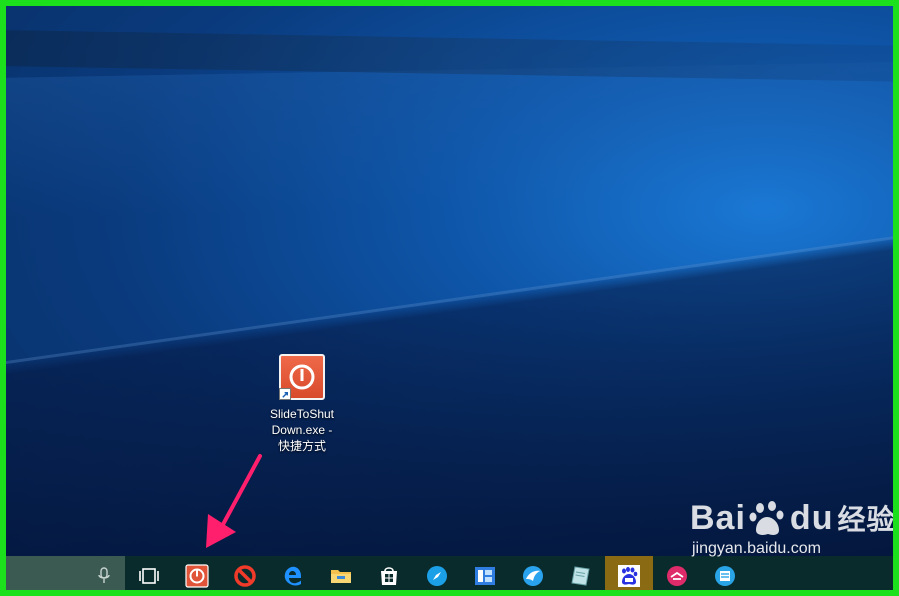  I want to click on desktop-shortcut-slidetoshutdown: SlideToShut Down.exe - 快捷方式, so click(302, 404).